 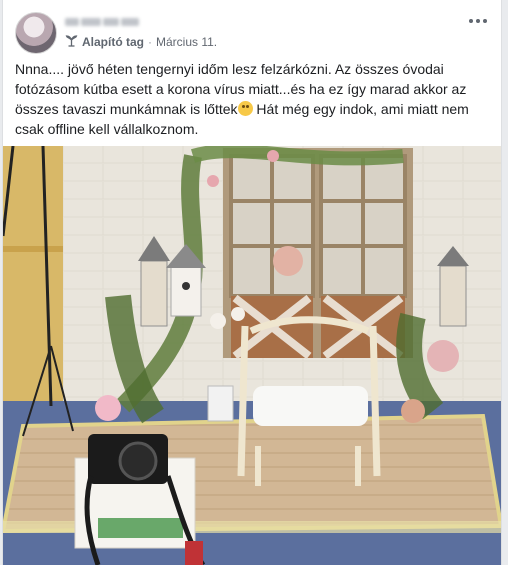 I want to click on author-name-blurred, so click(x=107, y=22).